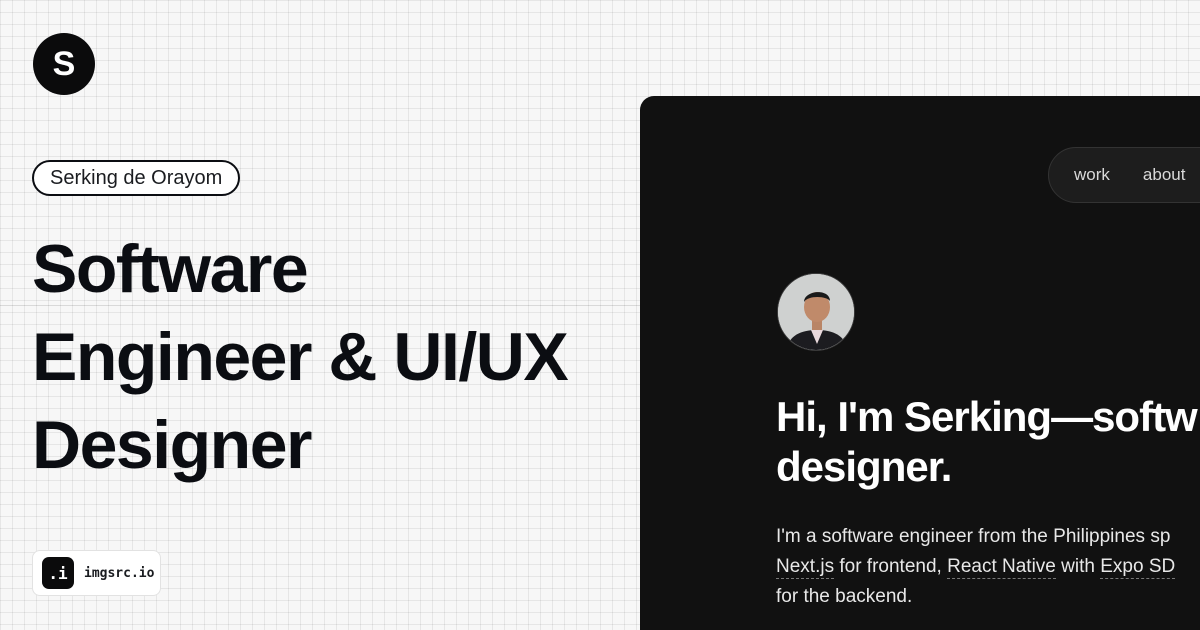 The width and height of the screenshot is (1200, 630). Describe the element at coordinates (1001, 567) in the screenshot. I see `link-react-native: React Native` at that location.